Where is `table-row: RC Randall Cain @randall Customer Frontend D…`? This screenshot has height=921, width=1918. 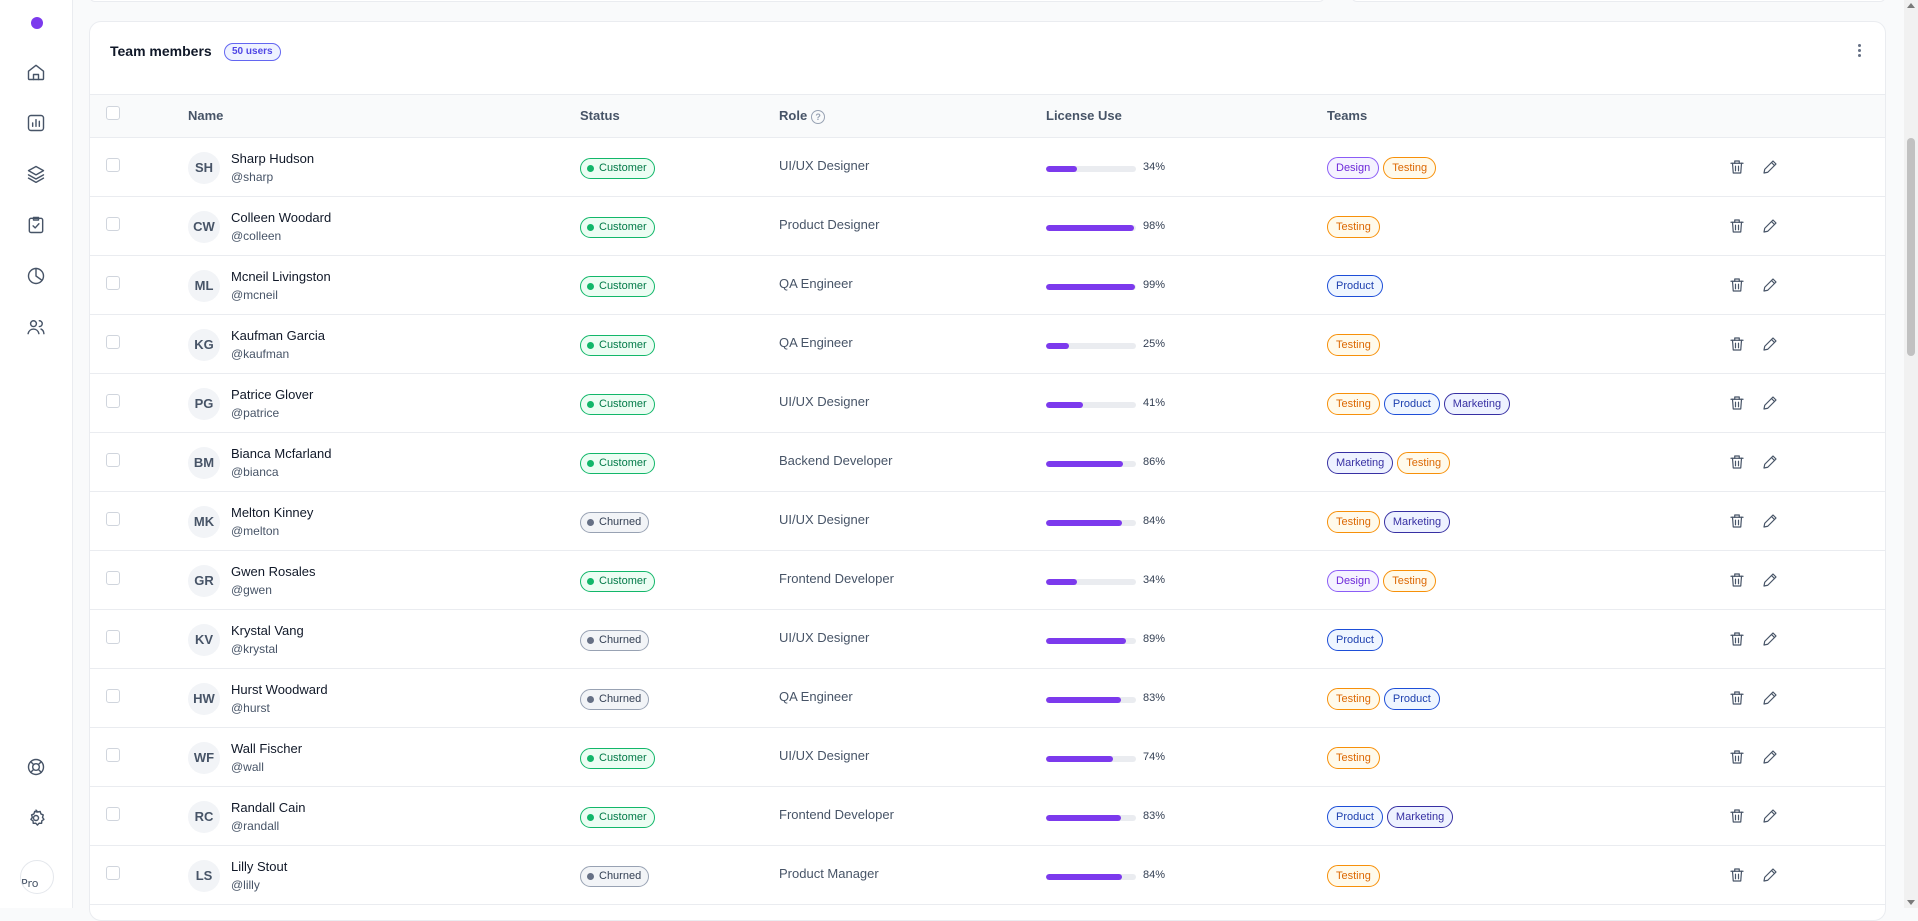
table-row: RC Randall Cain @randall Customer Frontend D… is located at coordinates (987, 816).